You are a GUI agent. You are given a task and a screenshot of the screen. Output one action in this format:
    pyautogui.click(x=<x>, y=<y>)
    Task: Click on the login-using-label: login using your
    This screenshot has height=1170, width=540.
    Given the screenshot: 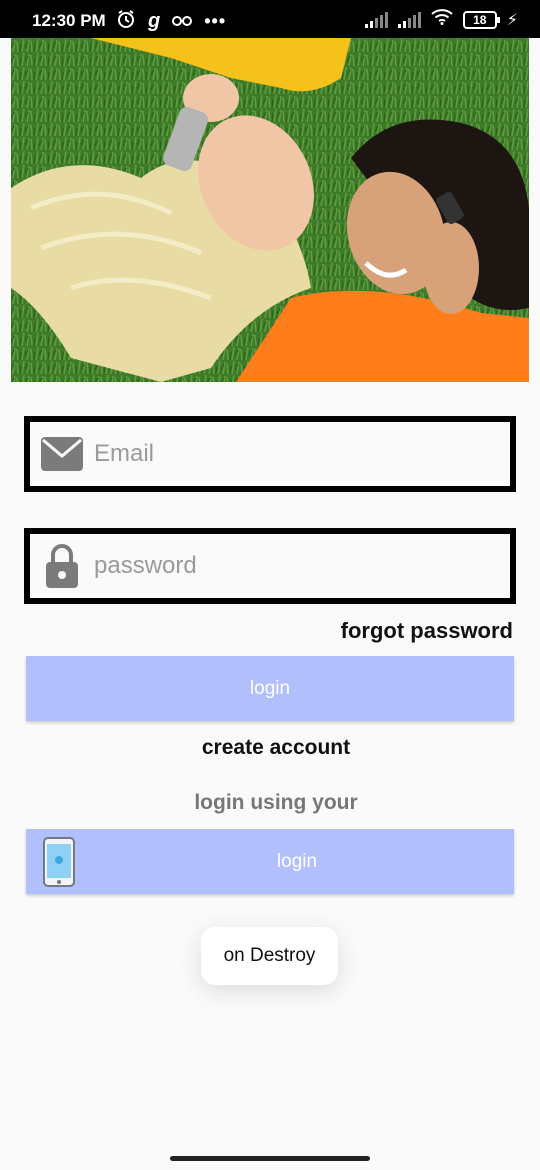 What is the action you would take?
    pyautogui.click(x=276, y=802)
    